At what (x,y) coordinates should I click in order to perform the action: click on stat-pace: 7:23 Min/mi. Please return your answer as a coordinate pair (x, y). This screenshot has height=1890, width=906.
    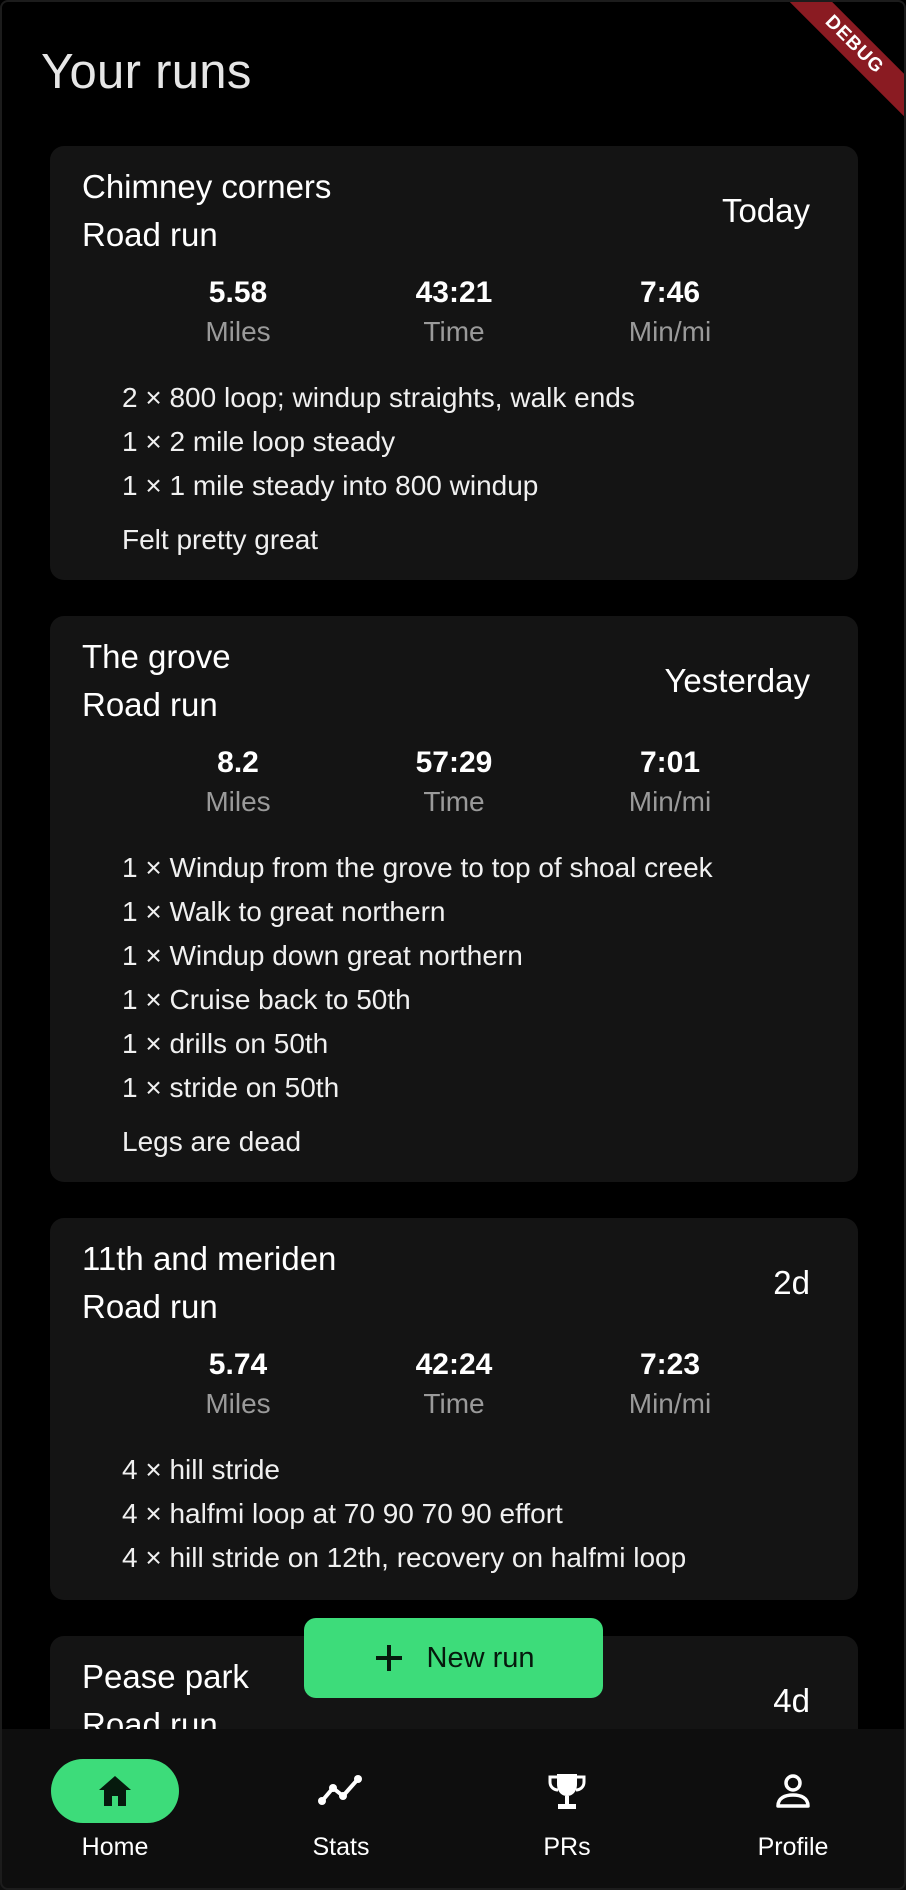
    Looking at the image, I should click on (670, 1385).